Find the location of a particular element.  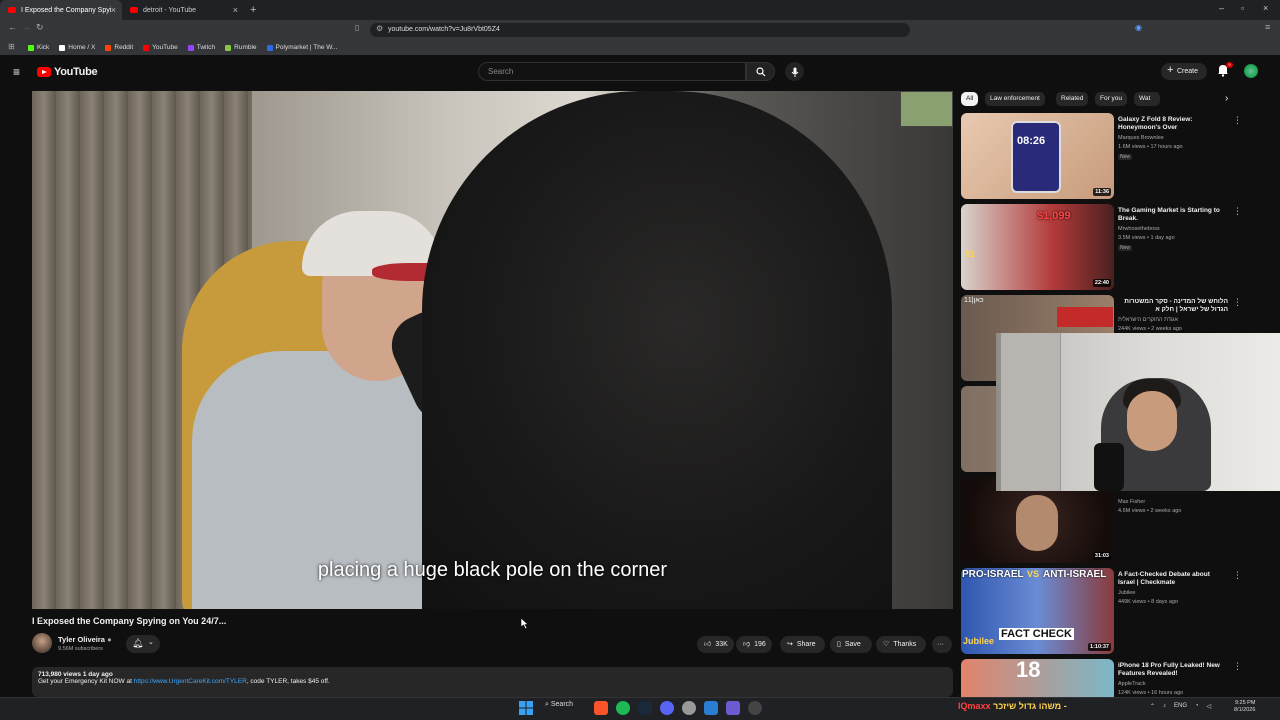

tab-detroit: detroit - YouTube × is located at coordinates (183, 10).